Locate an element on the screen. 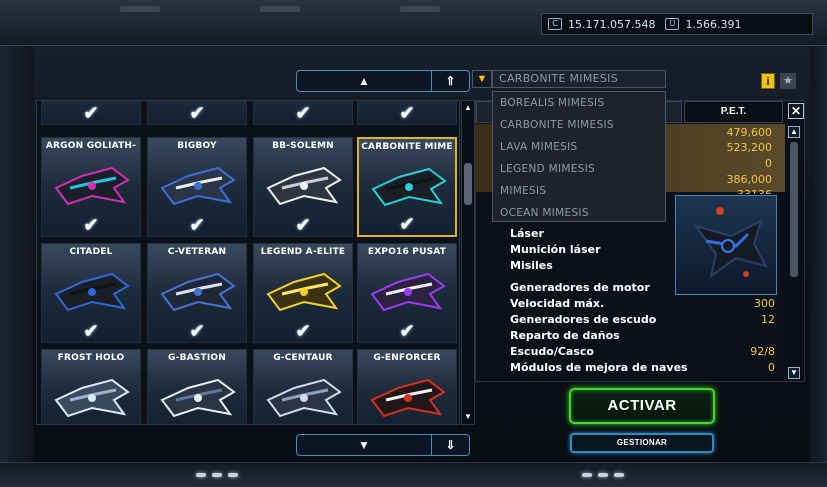 The width and height of the screenshot is (827, 487). credits-icon: C is located at coordinates (555, 24).